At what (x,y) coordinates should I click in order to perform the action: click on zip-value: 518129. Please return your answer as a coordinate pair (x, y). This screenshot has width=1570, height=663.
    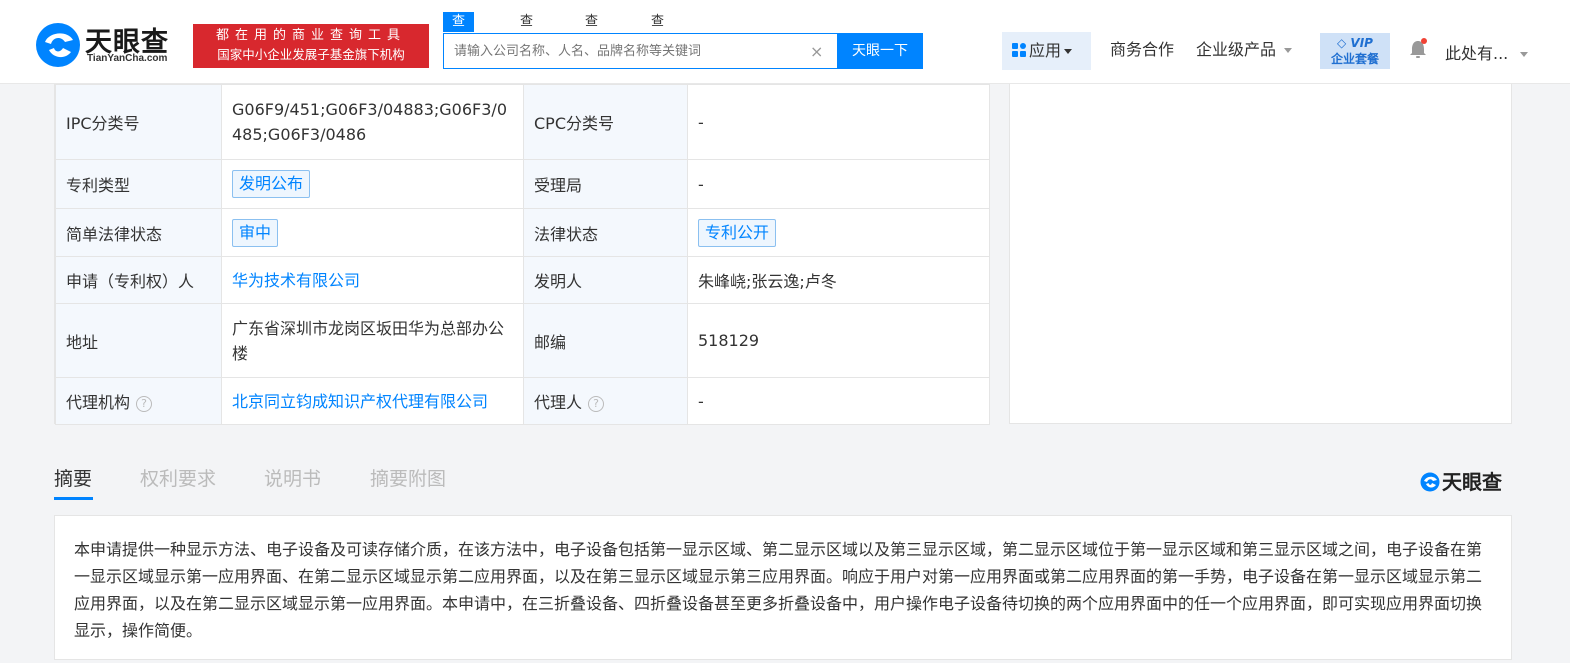
    Looking at the image, I should click on (838, 340).